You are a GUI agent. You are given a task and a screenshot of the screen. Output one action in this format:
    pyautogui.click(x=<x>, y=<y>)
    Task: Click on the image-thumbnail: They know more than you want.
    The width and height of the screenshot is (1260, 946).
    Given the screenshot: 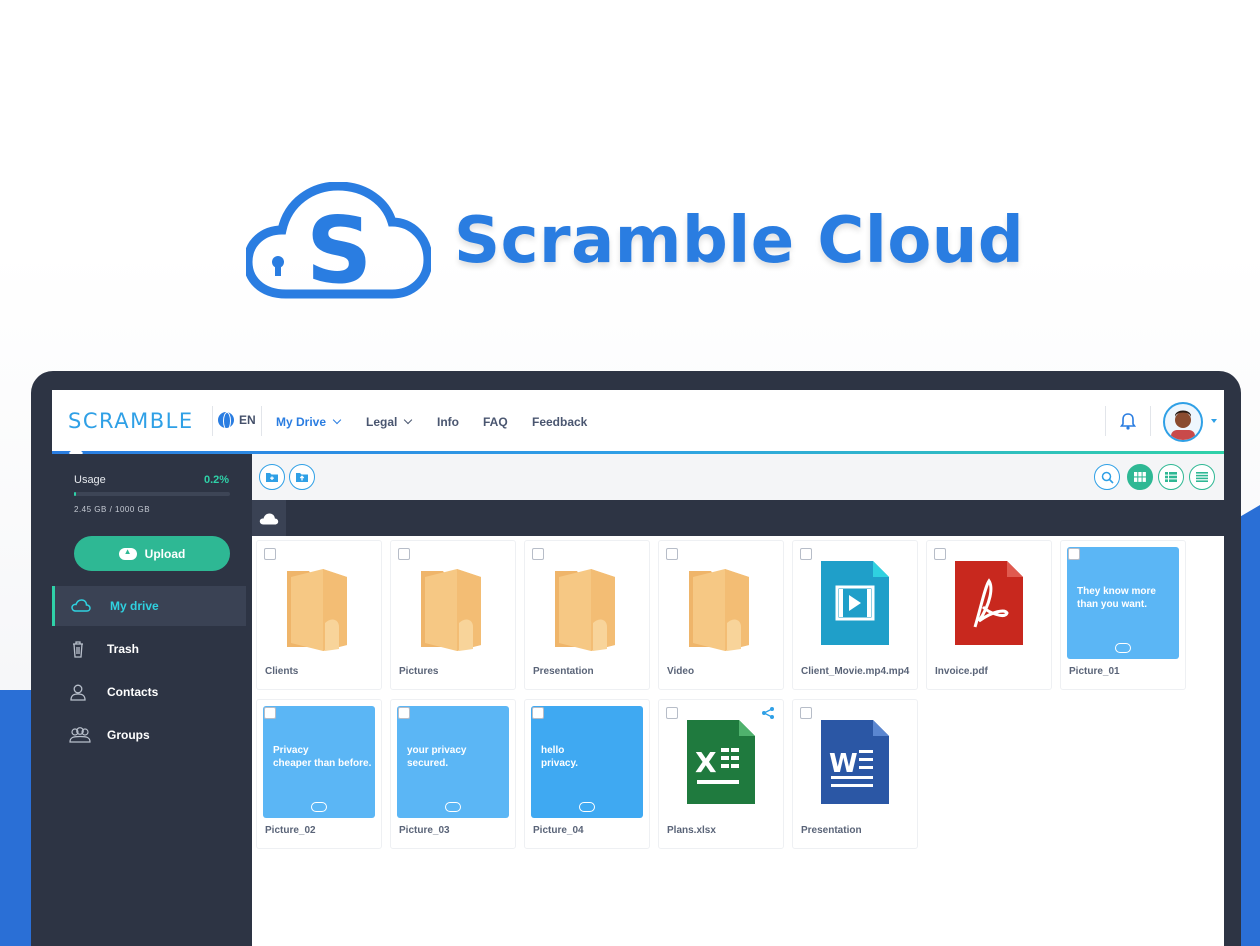 What is the action you would take?
    pyautogui.click(x=1123, y=603)
    